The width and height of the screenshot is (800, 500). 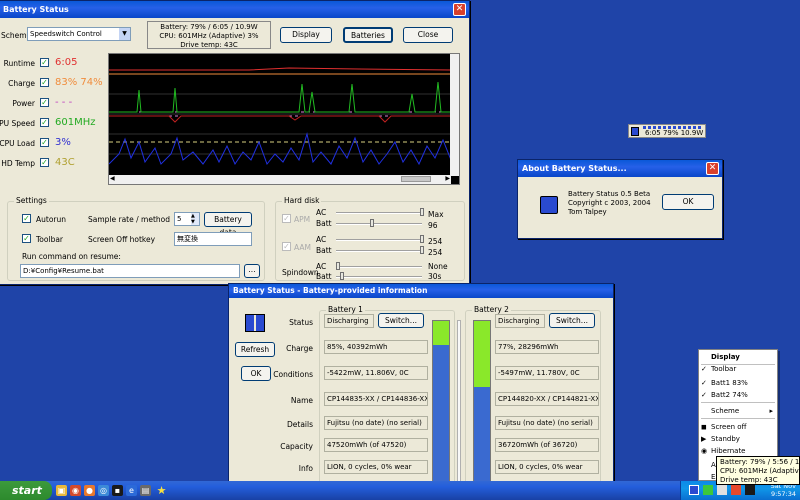 I want to click on battery-data-button: Battery data, so click(x=228, y=224).